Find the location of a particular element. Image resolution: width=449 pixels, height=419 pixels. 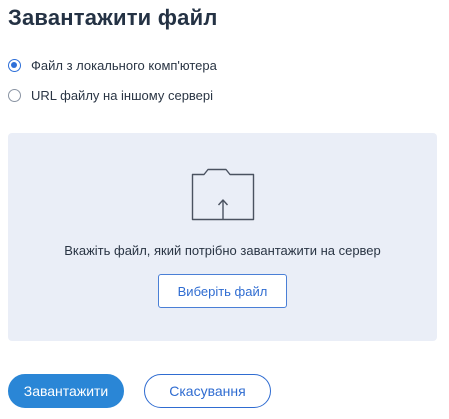

radio-option-local-file: Файл з локального комп'ютера is located at coordinates (112, 65).